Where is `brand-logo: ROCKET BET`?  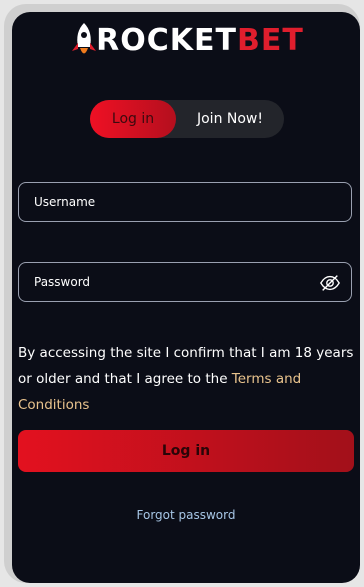
brand-logo: ROCKET BET is located at coordinates (186, 40).